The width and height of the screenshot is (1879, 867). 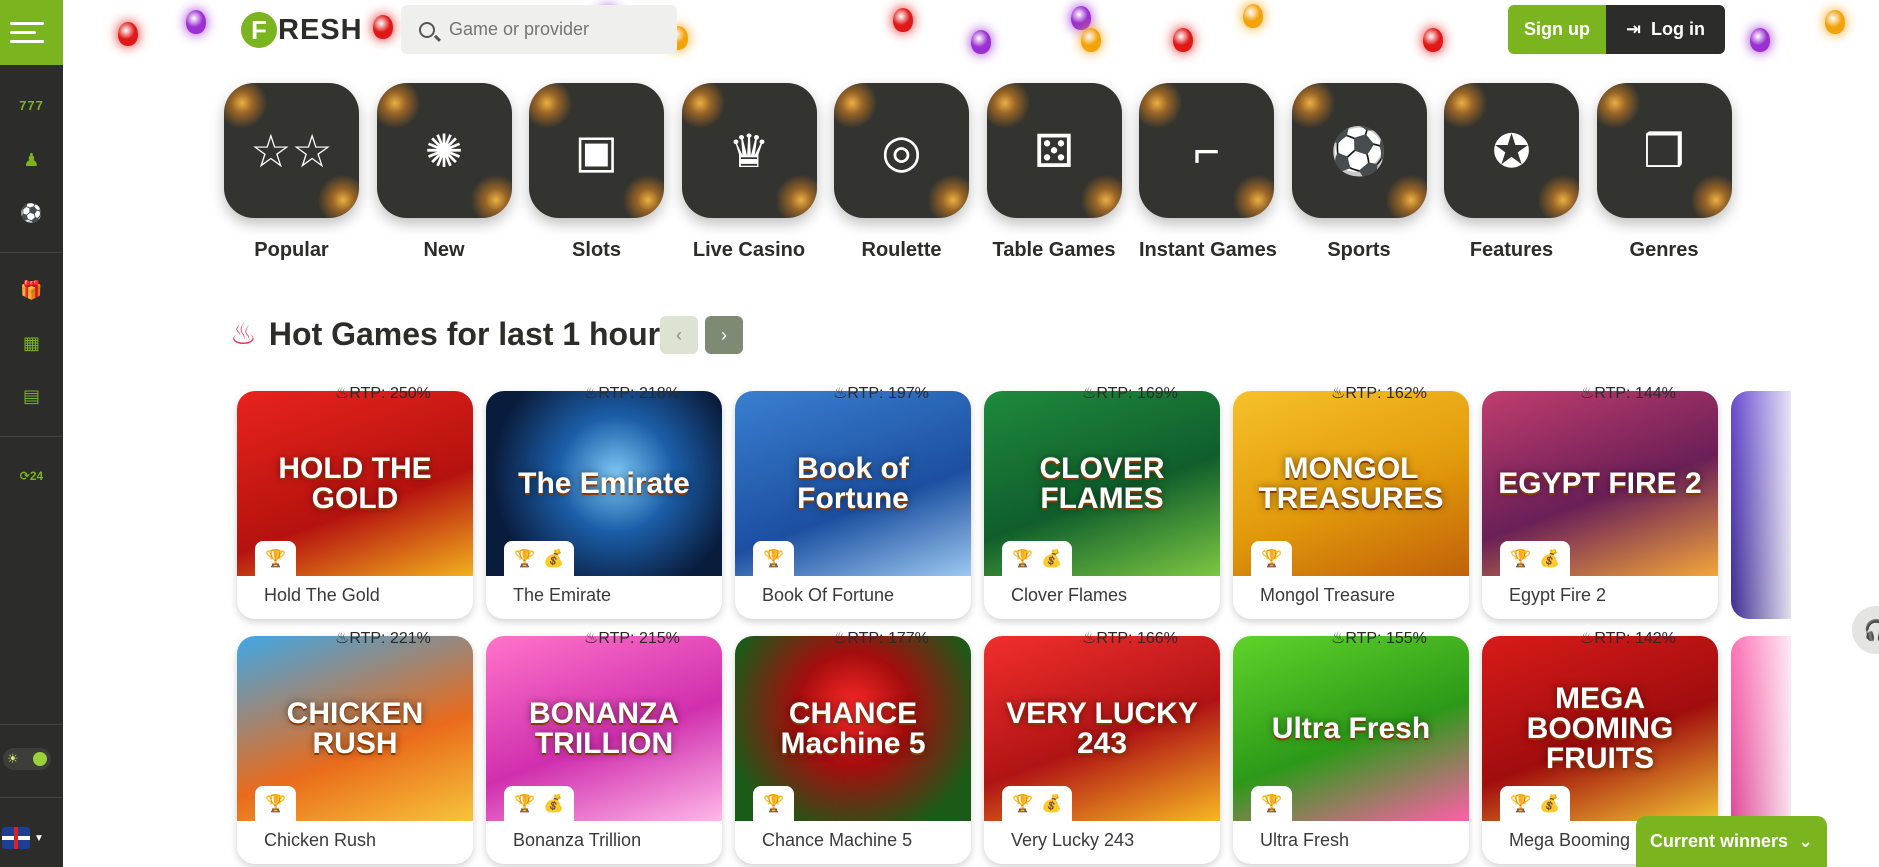 What do you see at coordinates (31, 290) in the screenshot?
I see `gift-icon: 🎁` at bounding box center [31, 290].